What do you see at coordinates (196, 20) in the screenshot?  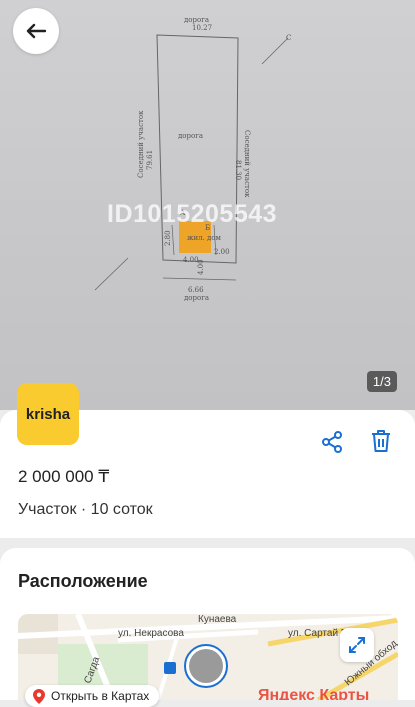 I see `plan-label-north: дорога` at bounding box center [196, 20].